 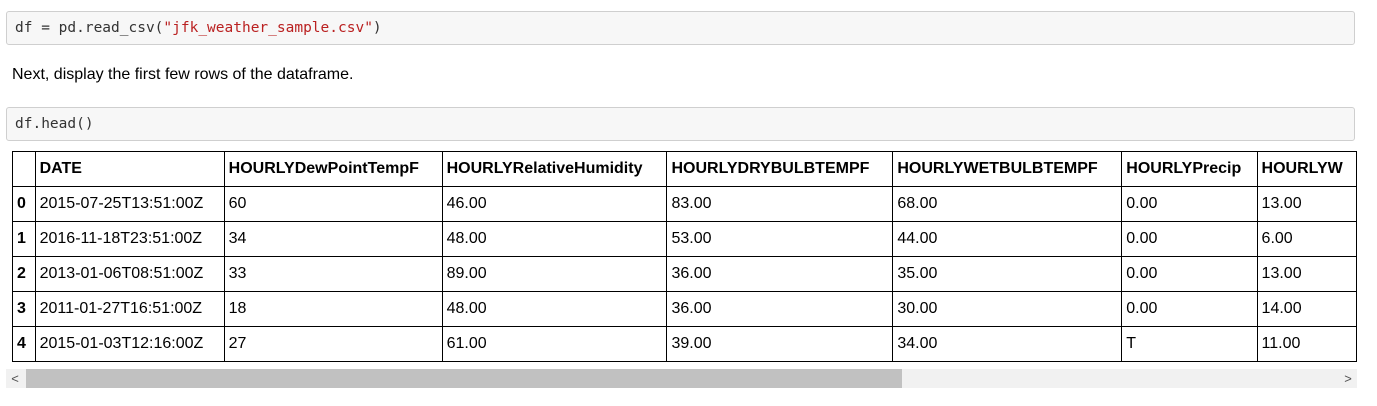 What do you see at coordinates (464, 378) in the screenshot?
I see `scrollbar-thumb` at bounding box center [464, 378].